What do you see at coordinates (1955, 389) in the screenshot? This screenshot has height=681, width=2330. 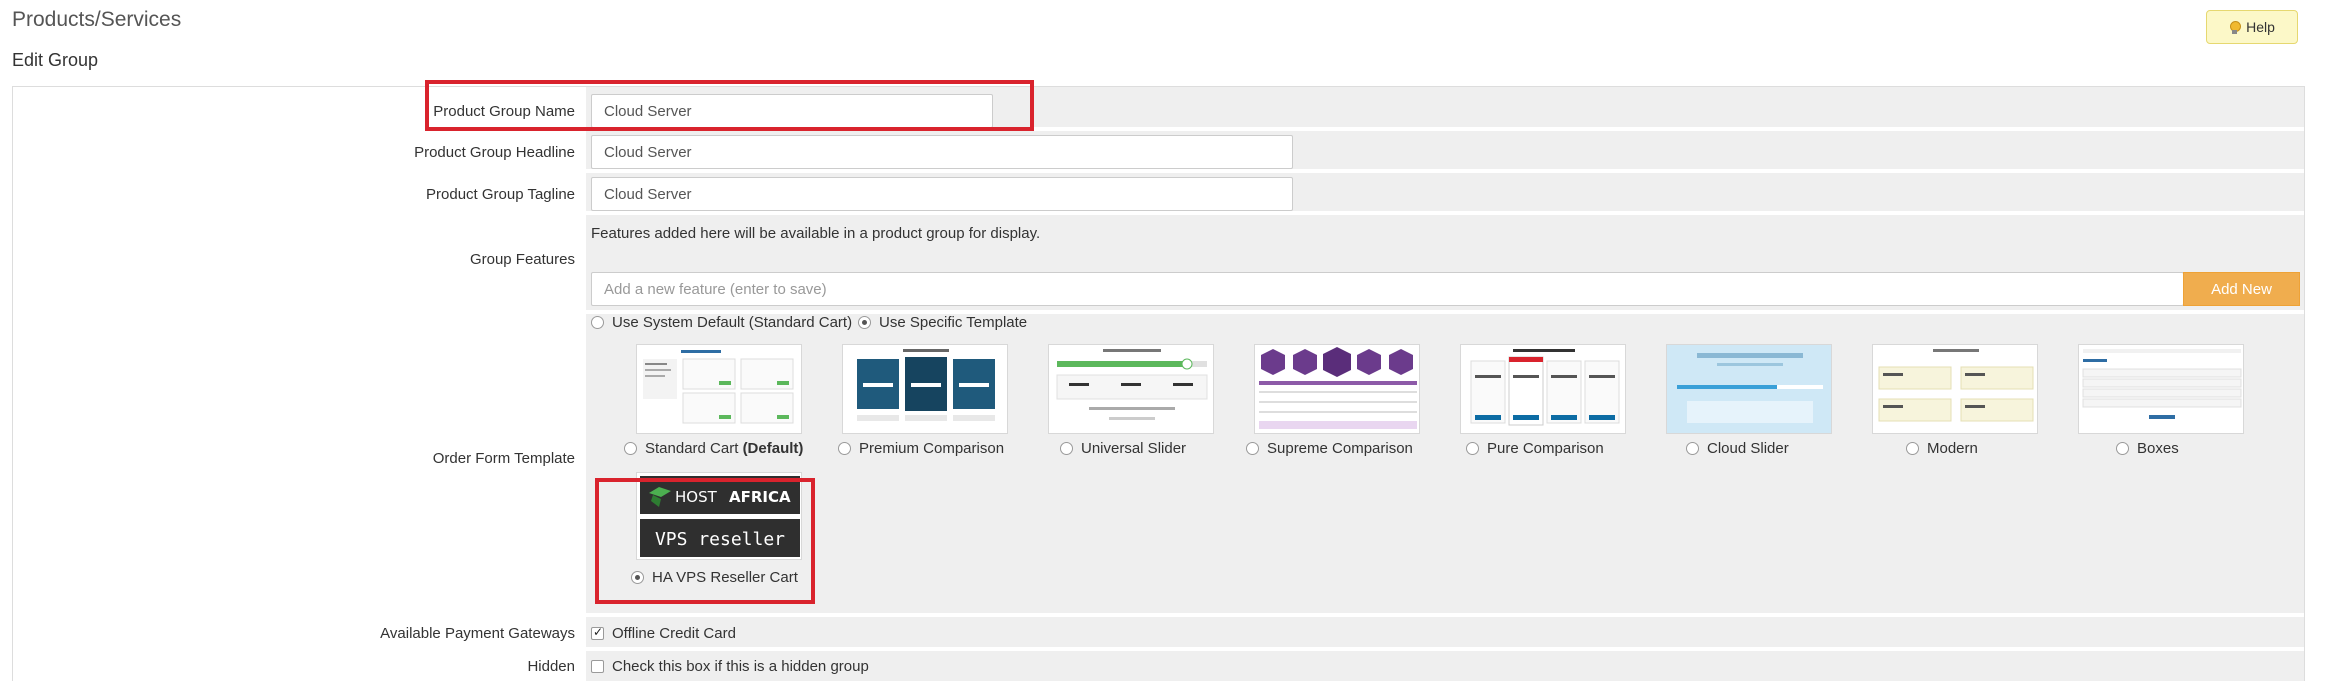 I see `template-thumb-modern` at bounding box center [1955, 389].